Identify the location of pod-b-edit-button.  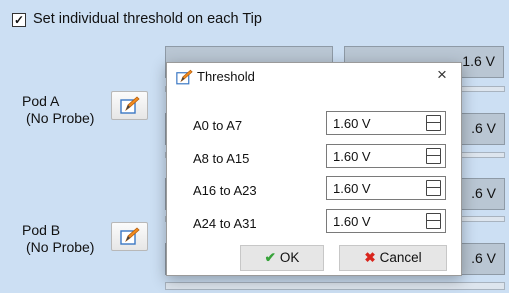
(129, 236).